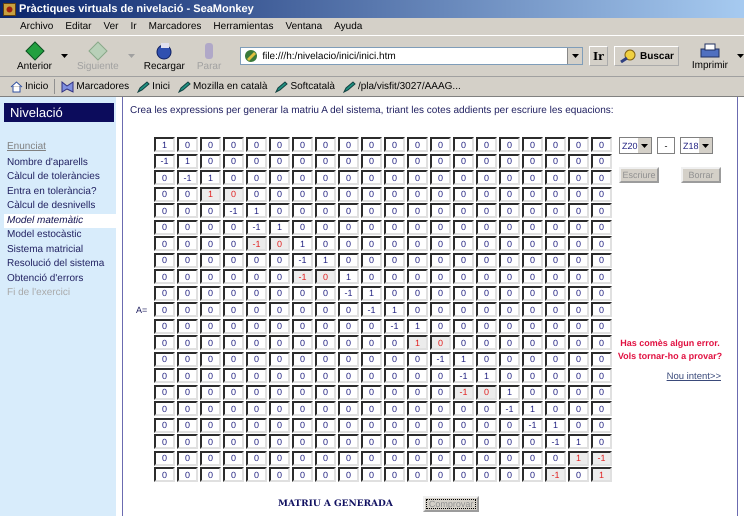 This screenshot has width=744, height=516. What do you see at coordinates (60, 177) in the screenshot?
I see `sidebar-item: Càlcul de toleràncies` at bounding box center [60, 177].